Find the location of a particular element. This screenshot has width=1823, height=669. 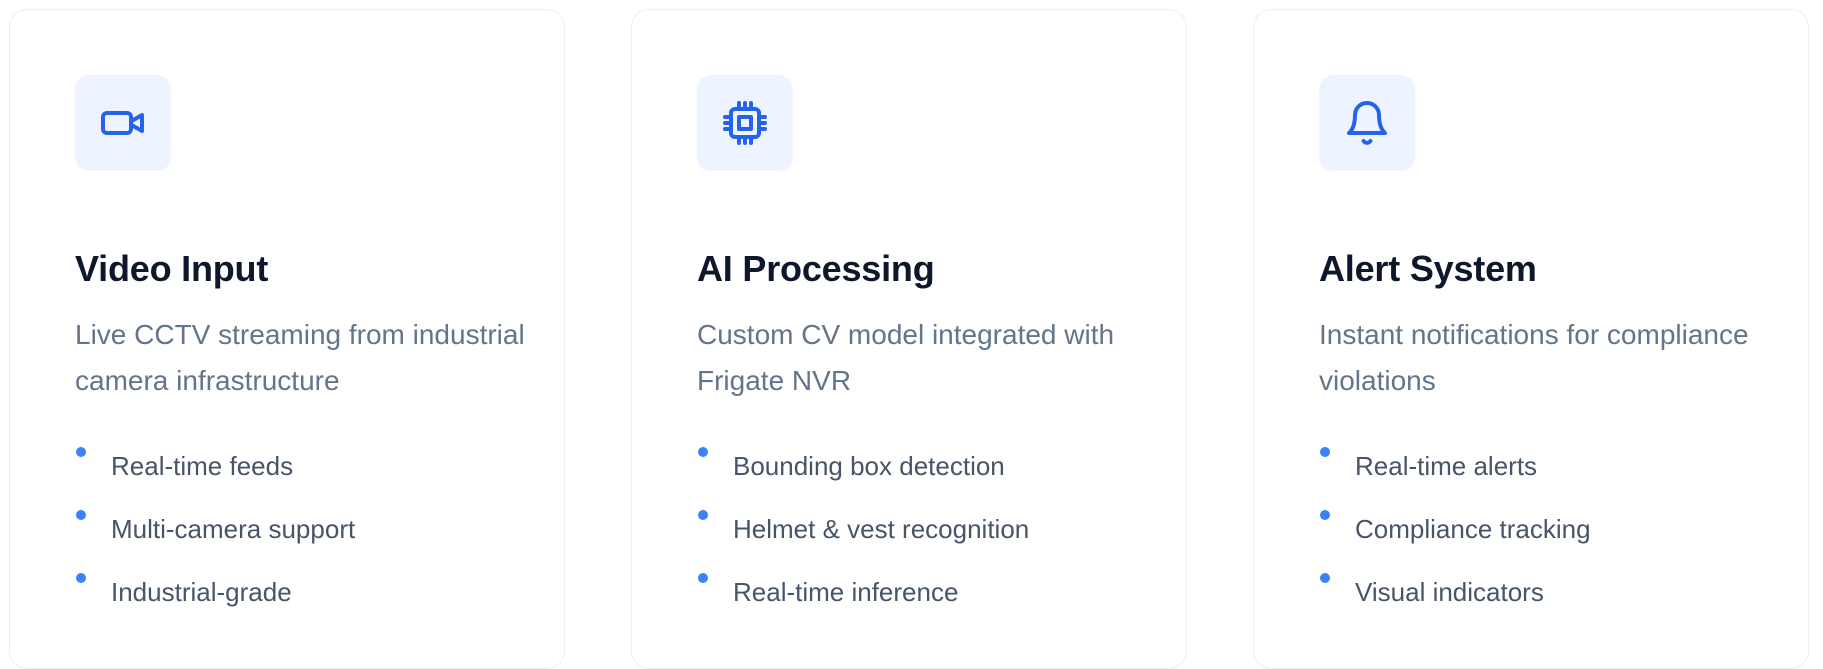

feature-item: Visual indicators is located at coordinates (1455, 606).